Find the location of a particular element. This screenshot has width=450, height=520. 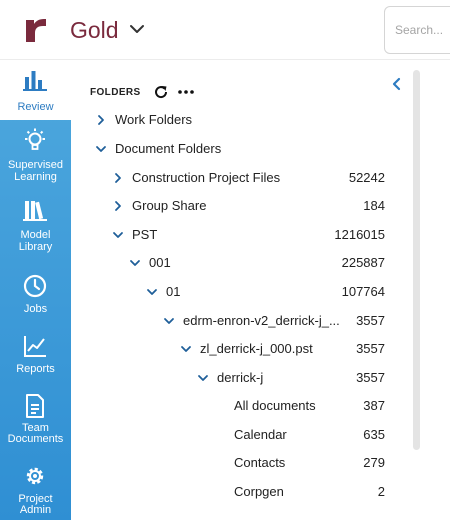

sidebar-item-model-library: Model Library is located at coordinates (35, 221).